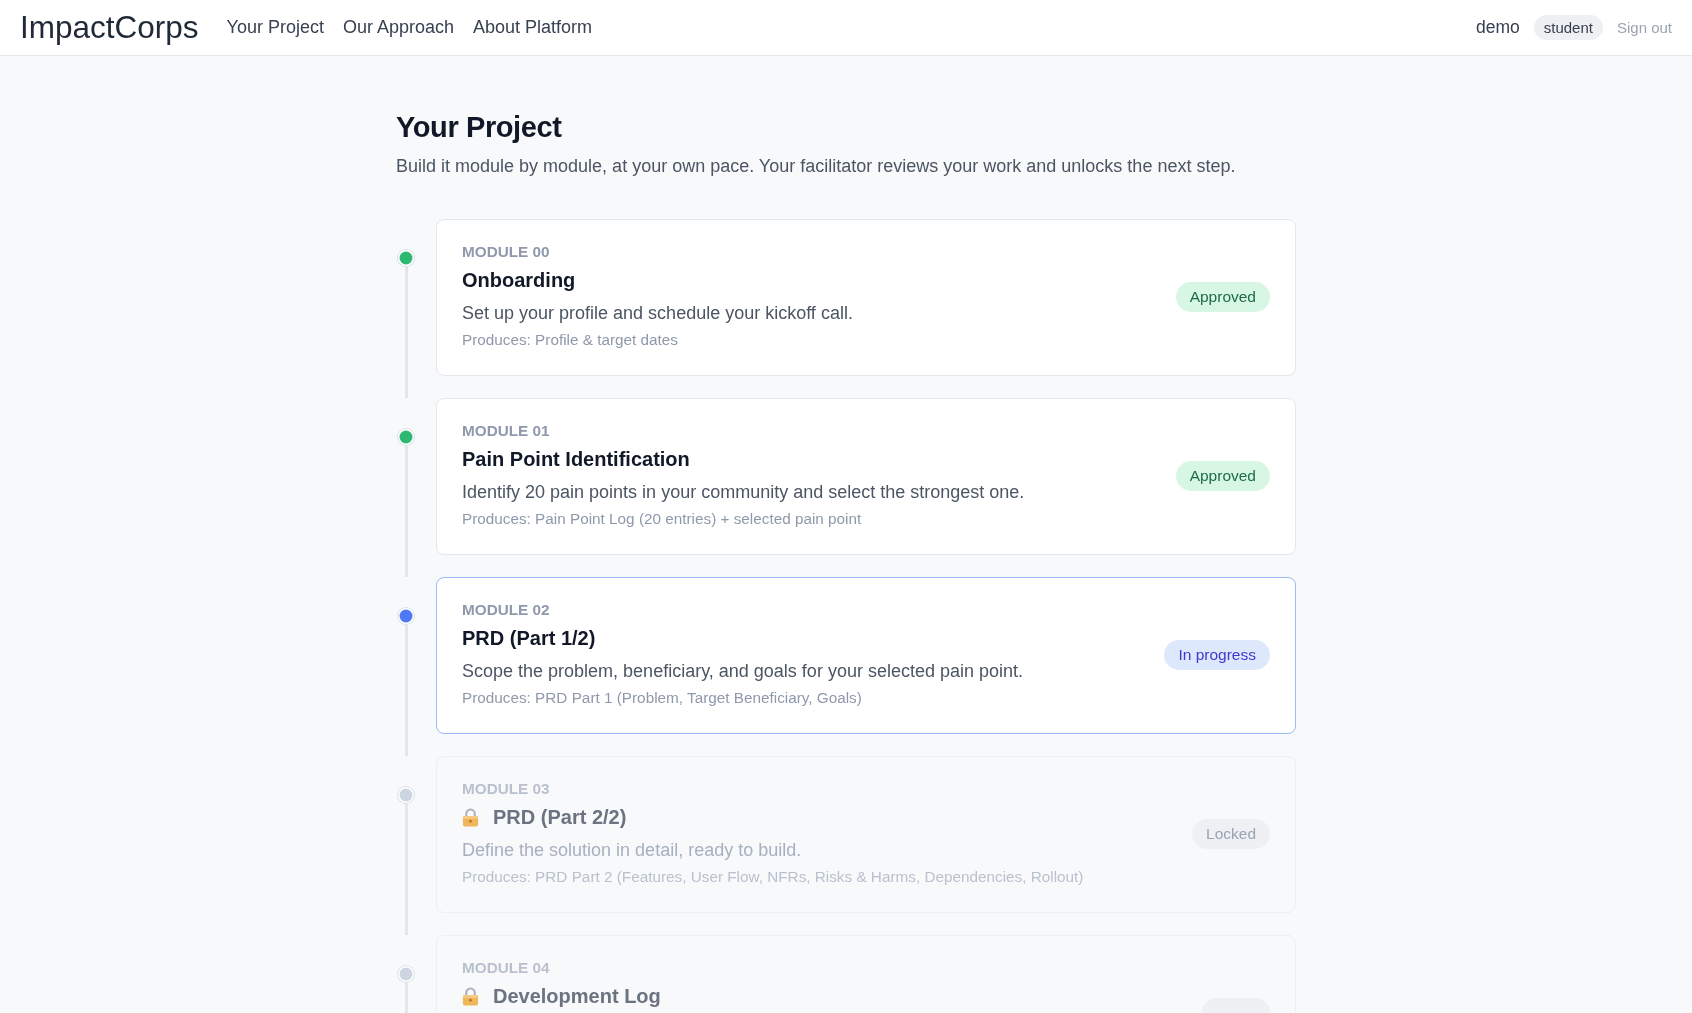 The width and height of the screenshot is (1692, 1013). Describe the element at coordinates (529, 638) in the screenshot. I see `module-title: PRD (Part 1/2)` at that location.